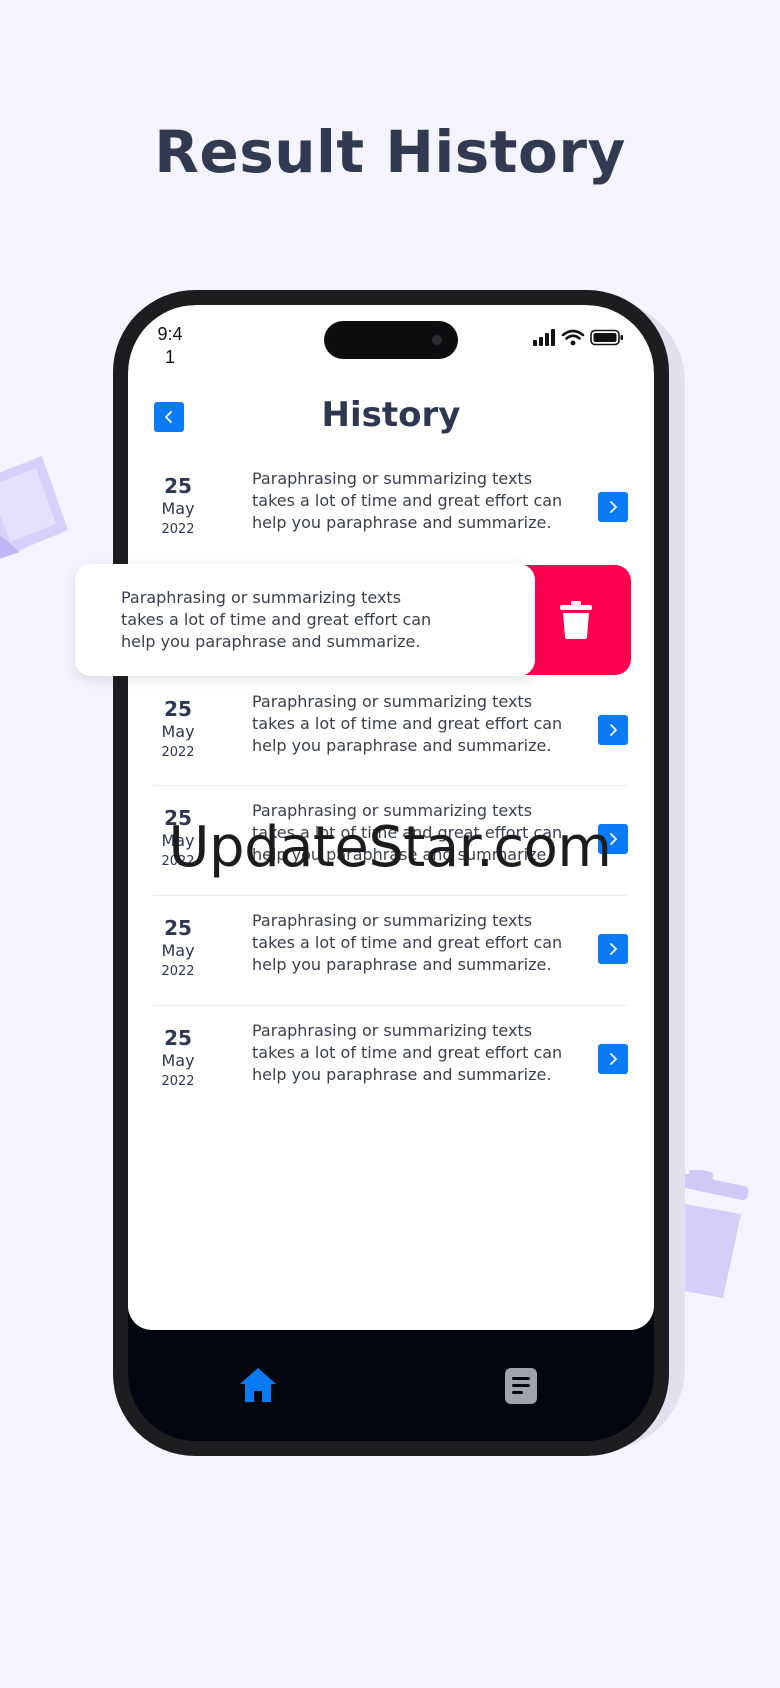  What do you see at coordinates (390, 847) in the screenshot?
I see `watermark: UpdateStar.com` at bounding box center [390, 847].